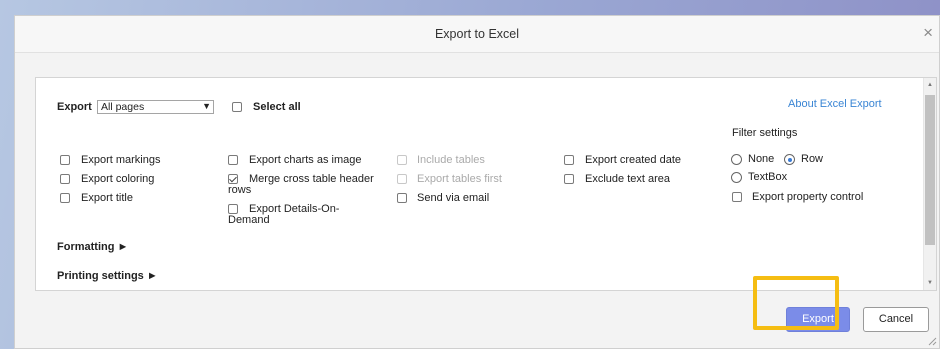 This screenshot has height=349, width=940. I want to click on export-button-highlight, so click(796, 303).